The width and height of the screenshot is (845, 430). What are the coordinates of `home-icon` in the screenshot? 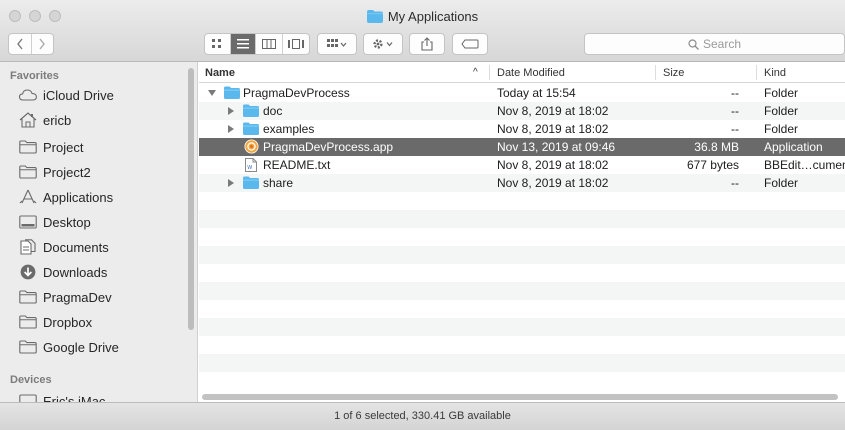 It's located at (28, 120).